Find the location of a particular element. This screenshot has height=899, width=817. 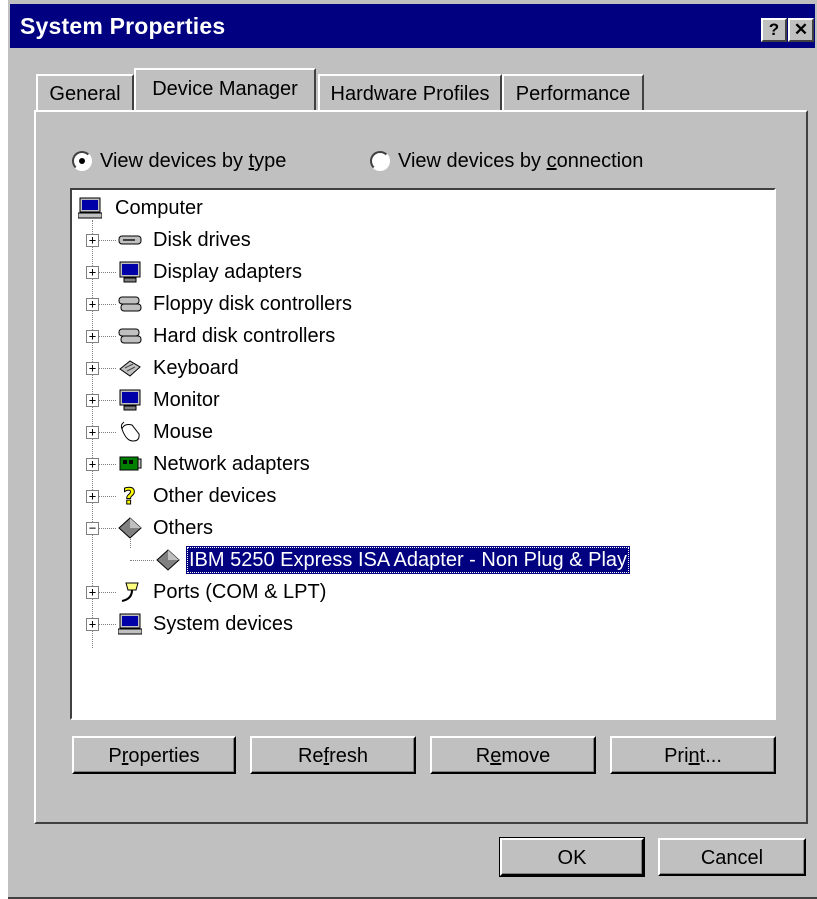

button-text: R is located at coordinates (483, 756).